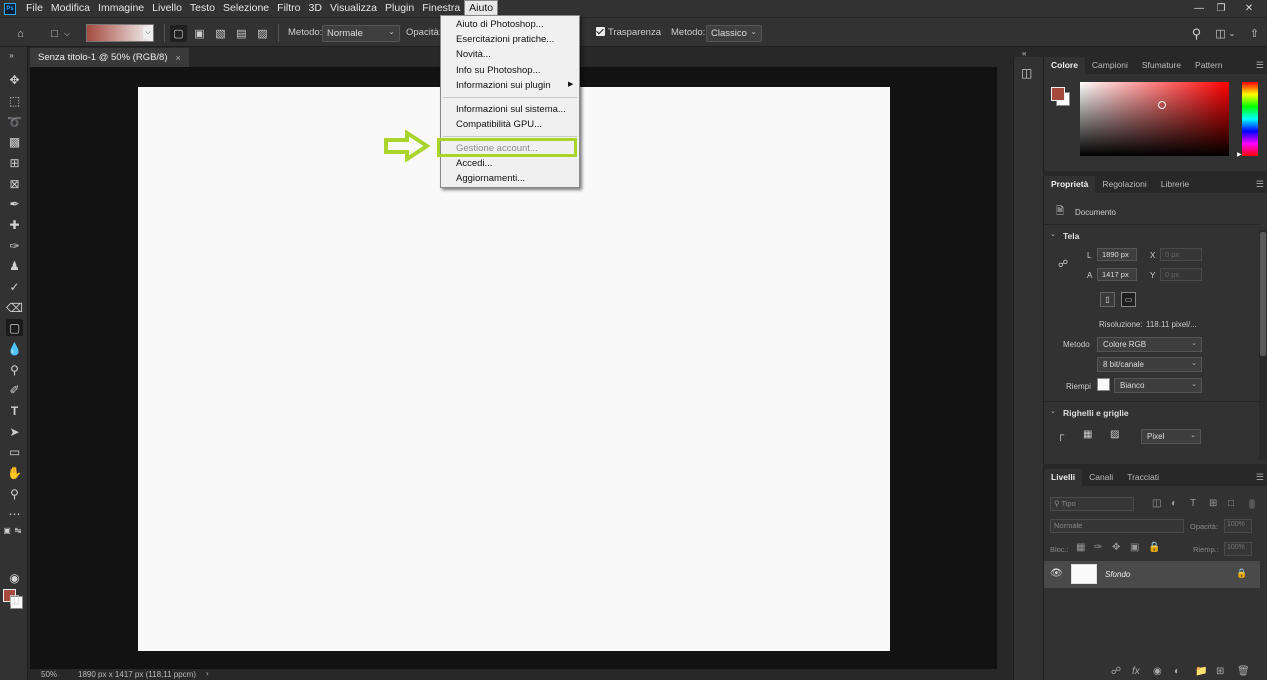  Describe the element at coordinates (1238, 549) in the screenshot. I see `fill-input: 100%` at that location.